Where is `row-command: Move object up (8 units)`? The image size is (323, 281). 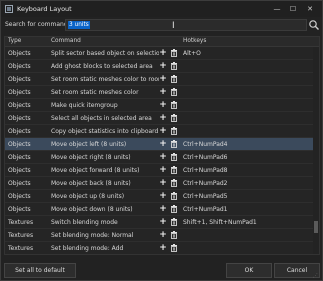
row-command: Move object up (8 units) is located at coordinates (88, 196).